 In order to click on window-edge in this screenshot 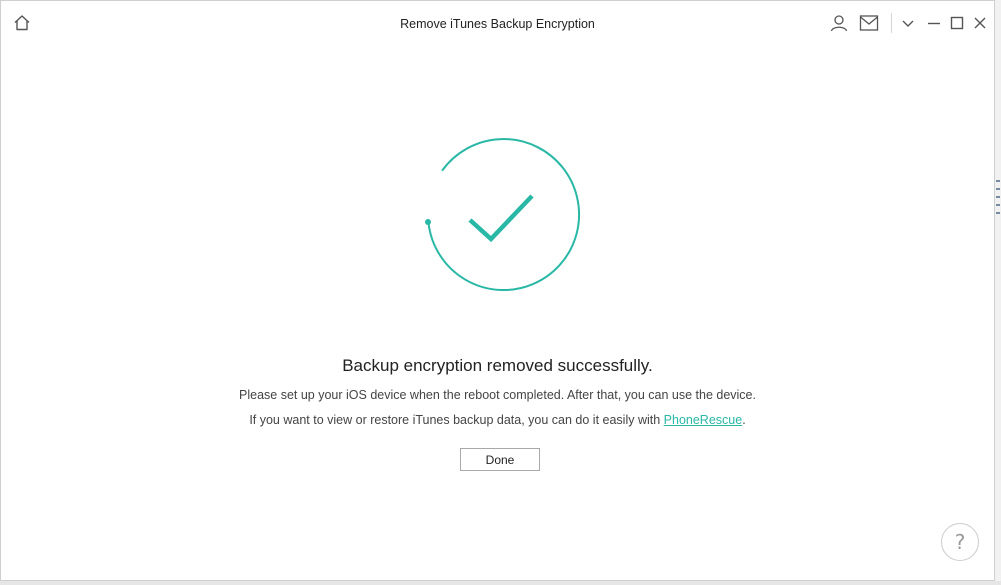, I will do `click(998, 292)`.